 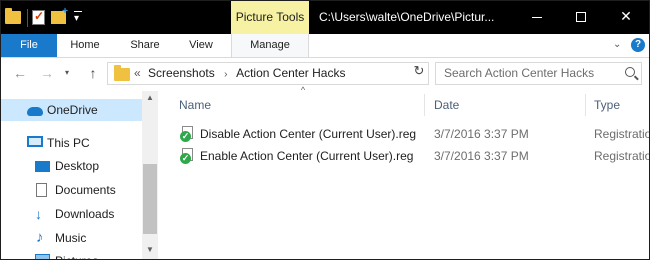 I want to click on sidebar-item-label: OneDrive, so click(x=72, y=110).